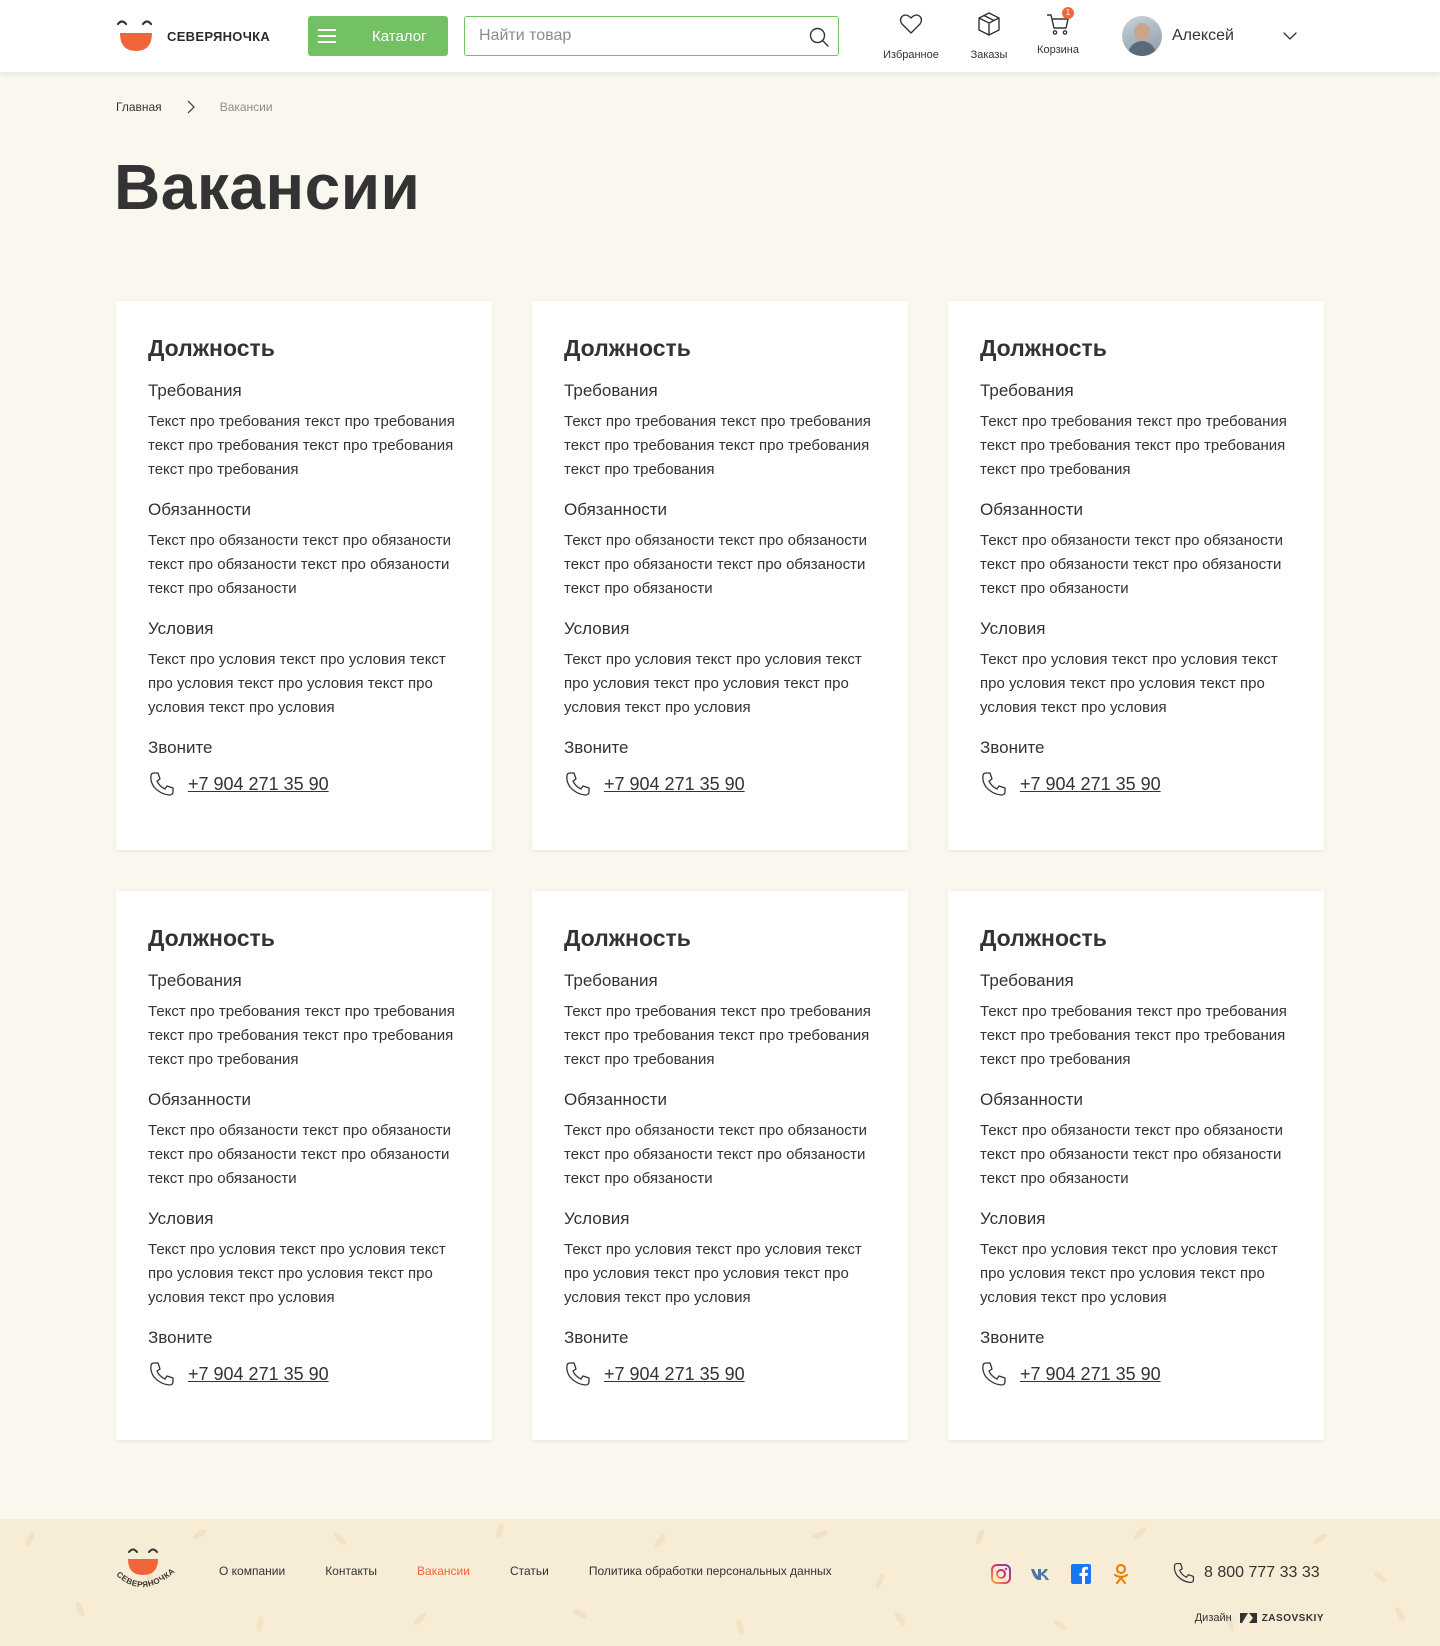  Describe the element at coordinates (639, 35) in the screenshot. I see `search-input` at that location.